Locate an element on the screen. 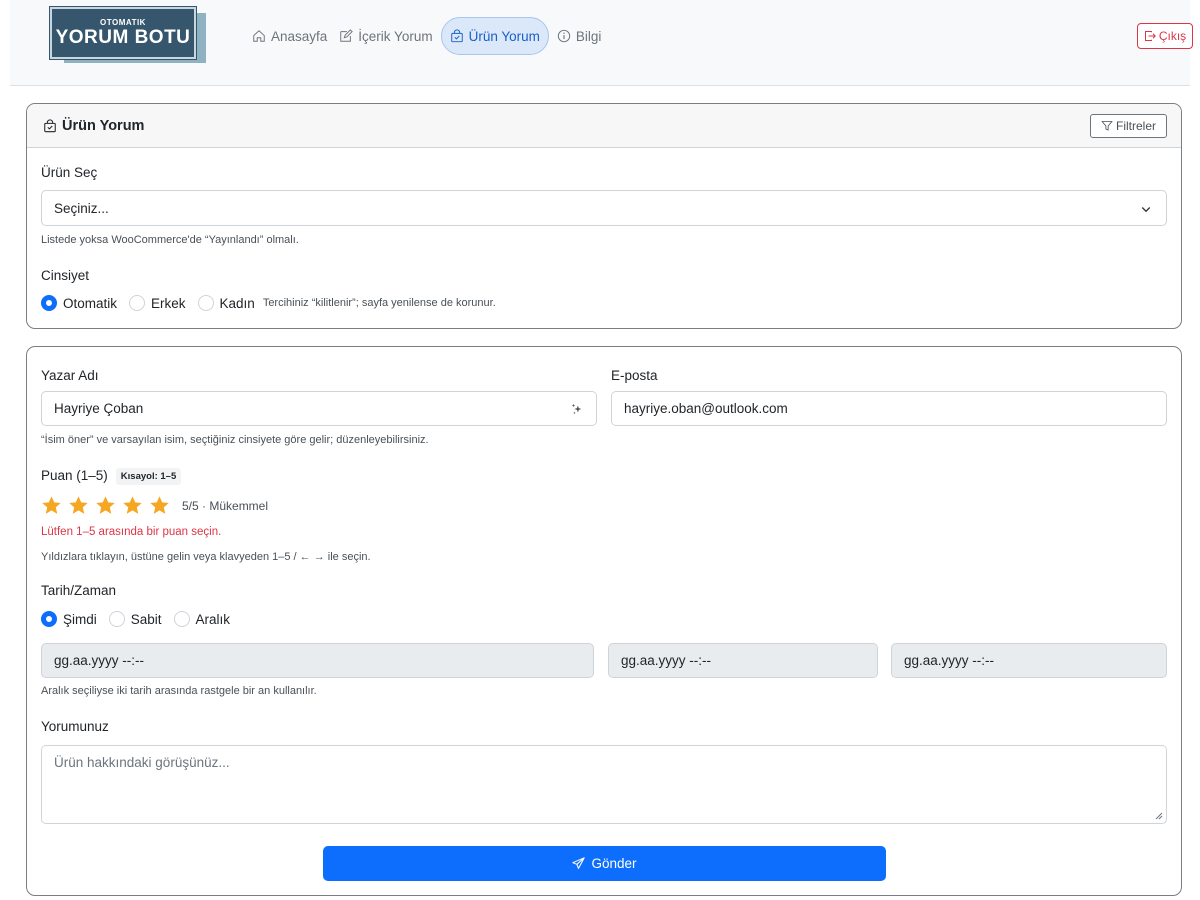  author-label: Yazar Adı is located at coordinates (70, 375).